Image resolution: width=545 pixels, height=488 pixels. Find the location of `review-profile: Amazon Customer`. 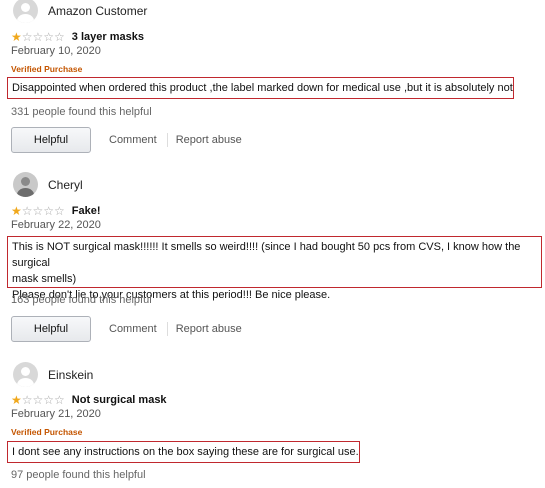

review-profile: Amazon Customer is located at coordinates (80, 11).